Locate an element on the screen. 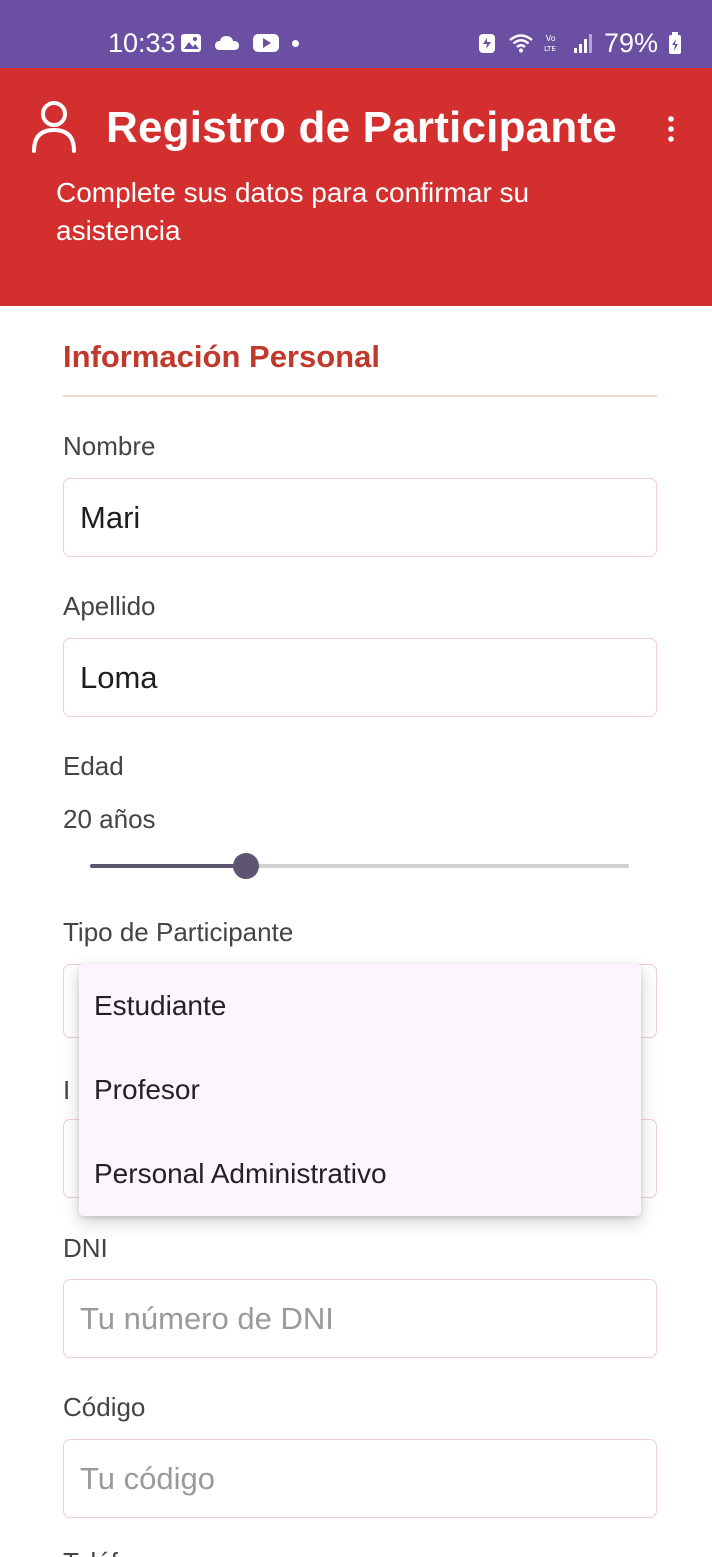 The height and width of the screenshot is (1557, 712). dni-placeholder: Tu número de DNI is located at coordinates (207, 1318).